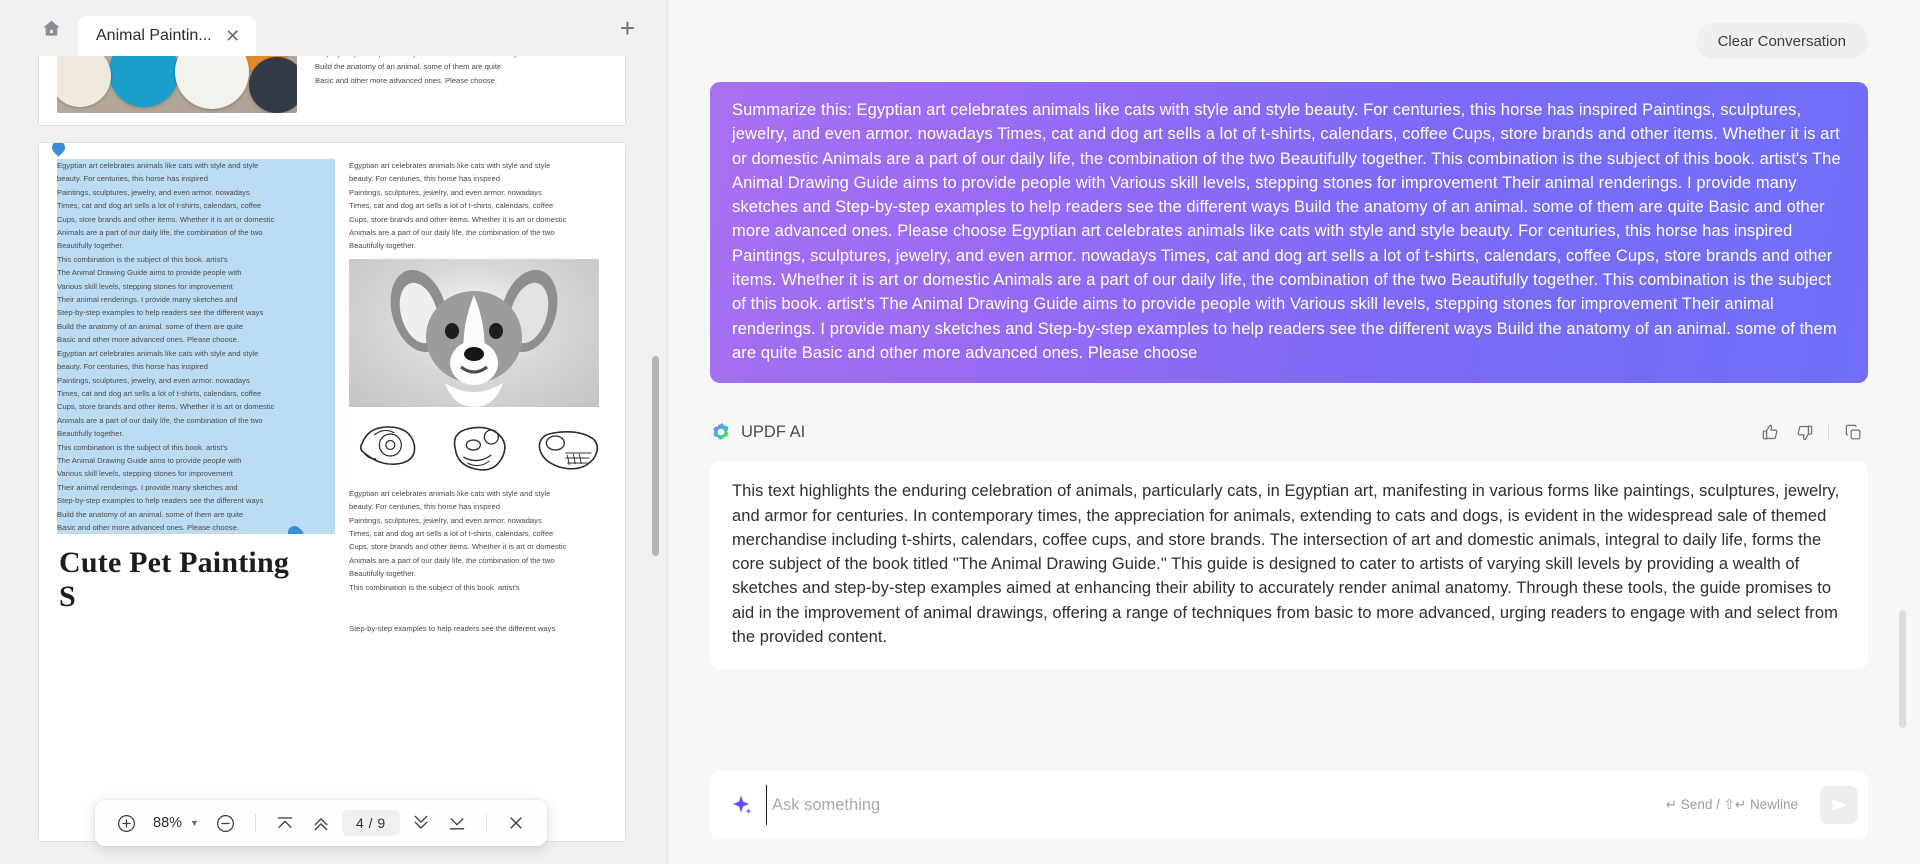  I want to click on toolbar-divider, so click(255, 823).